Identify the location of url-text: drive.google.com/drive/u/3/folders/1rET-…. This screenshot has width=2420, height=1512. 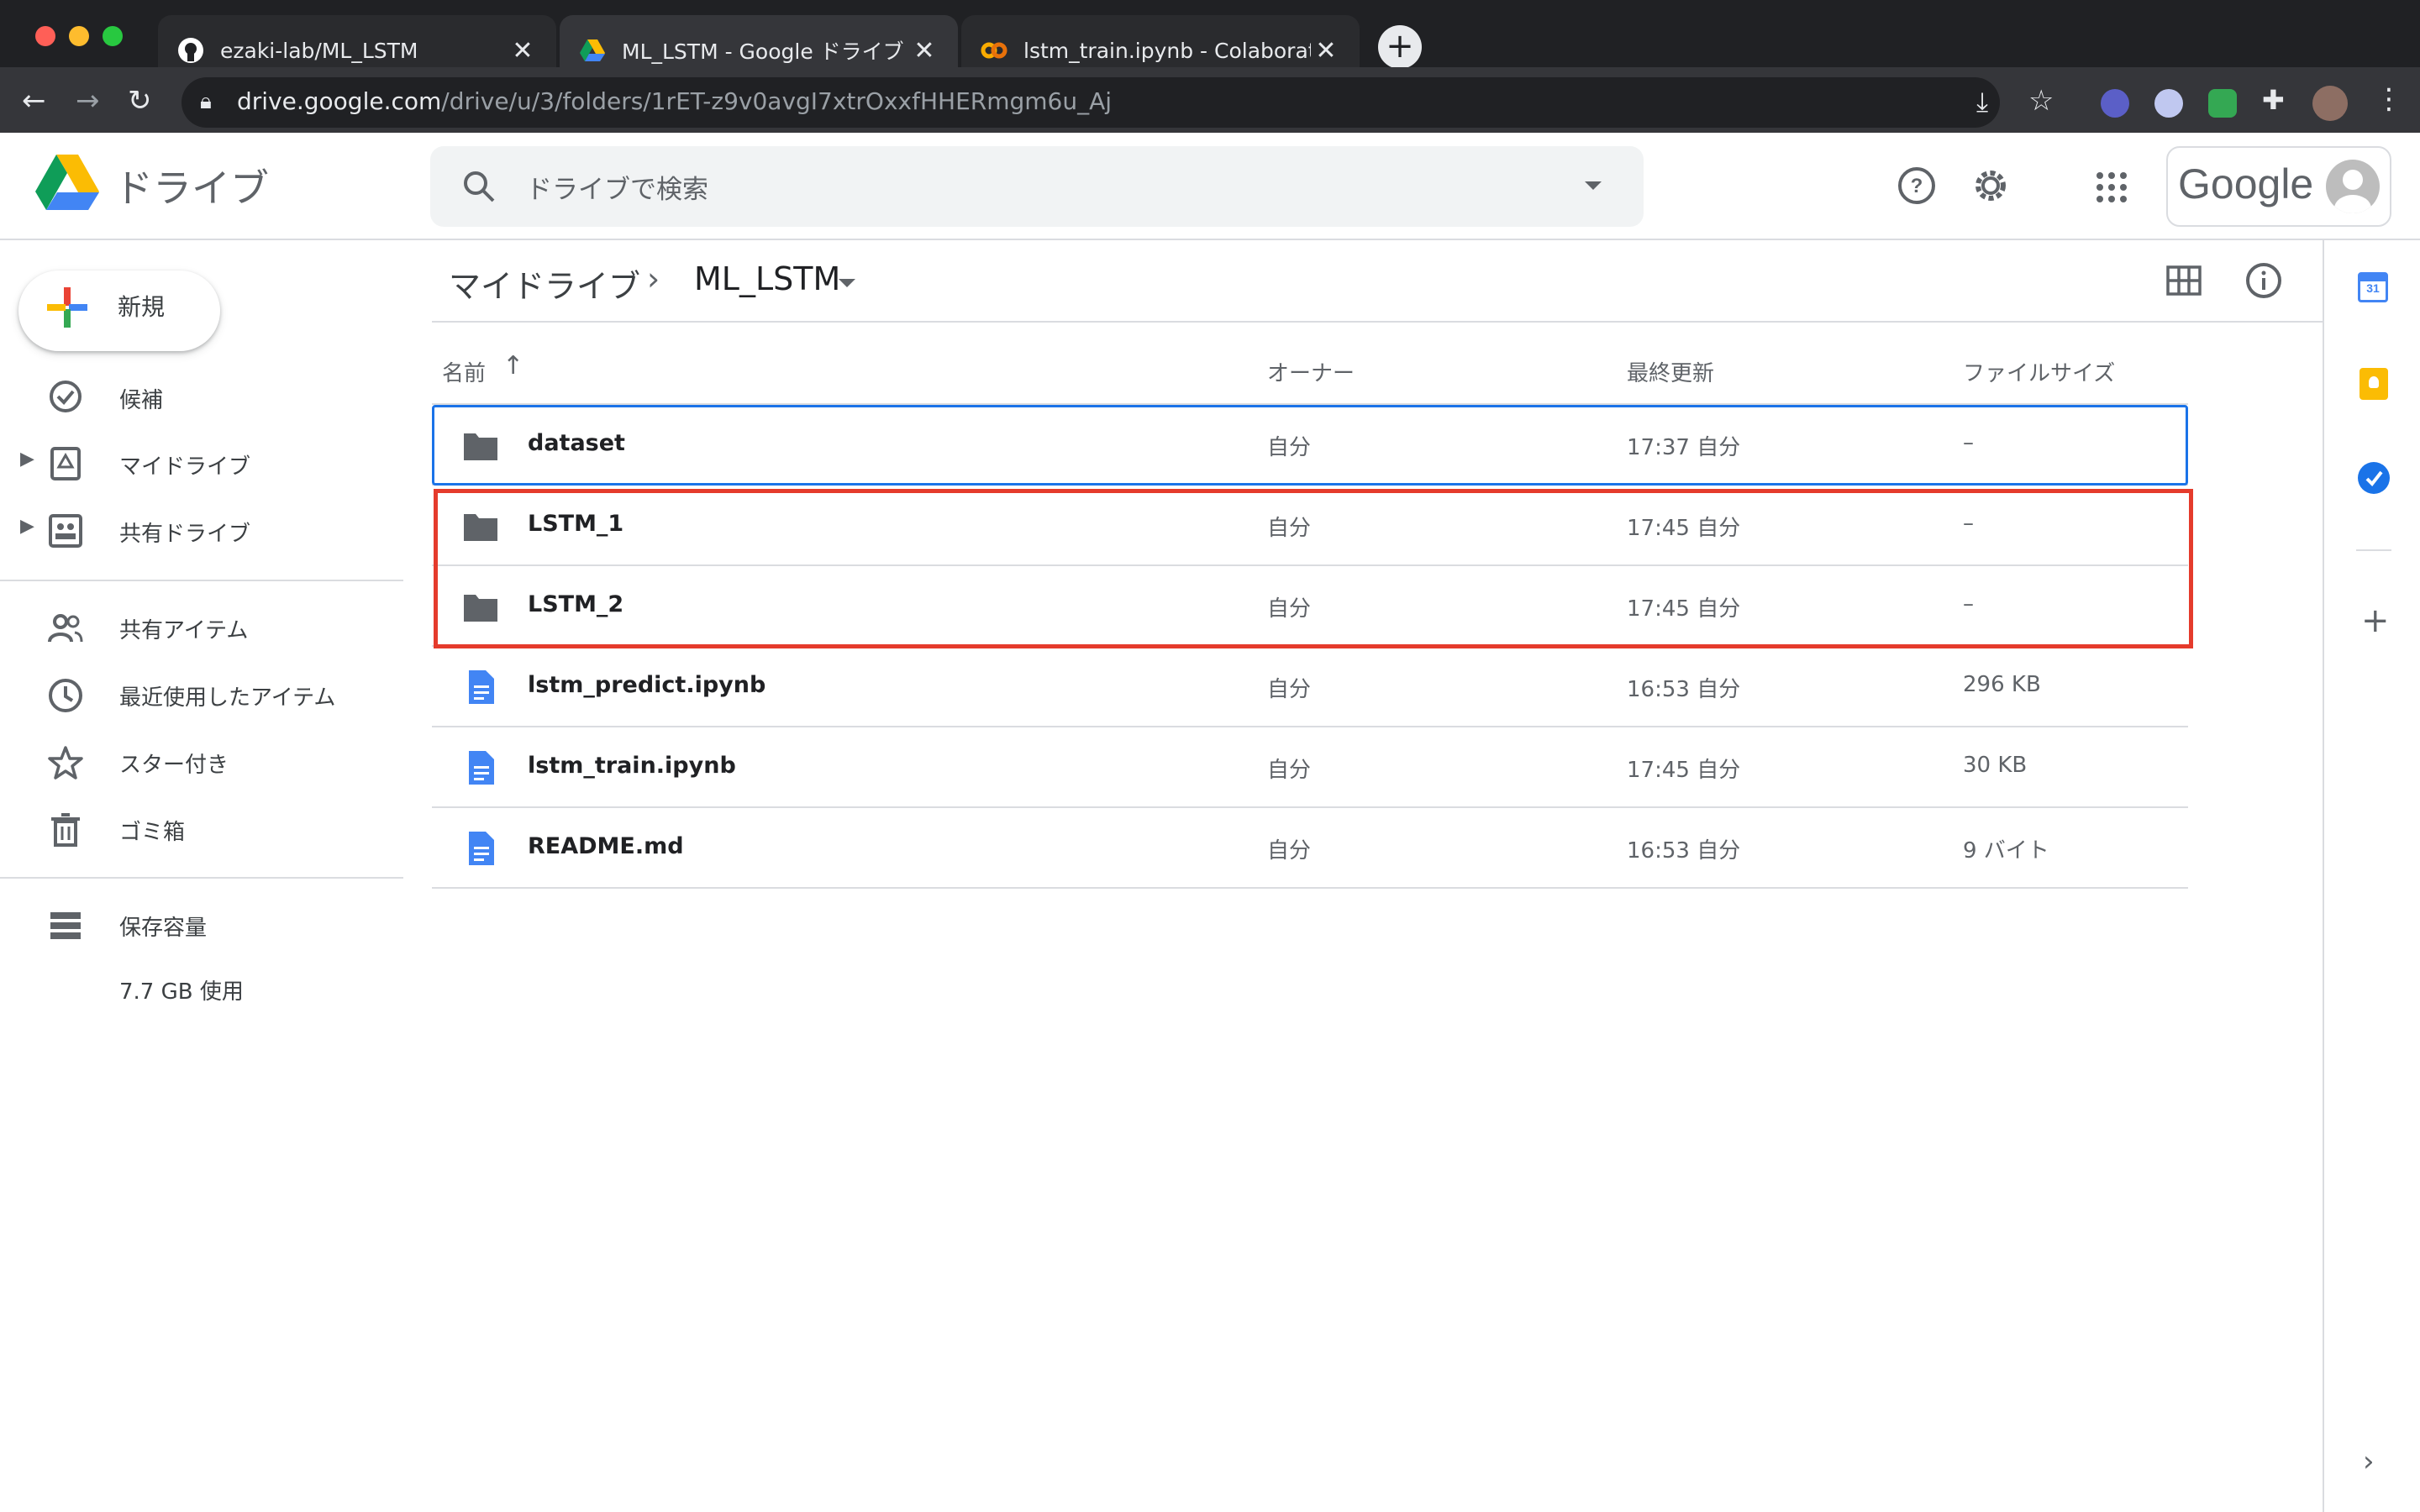
(674, 101).